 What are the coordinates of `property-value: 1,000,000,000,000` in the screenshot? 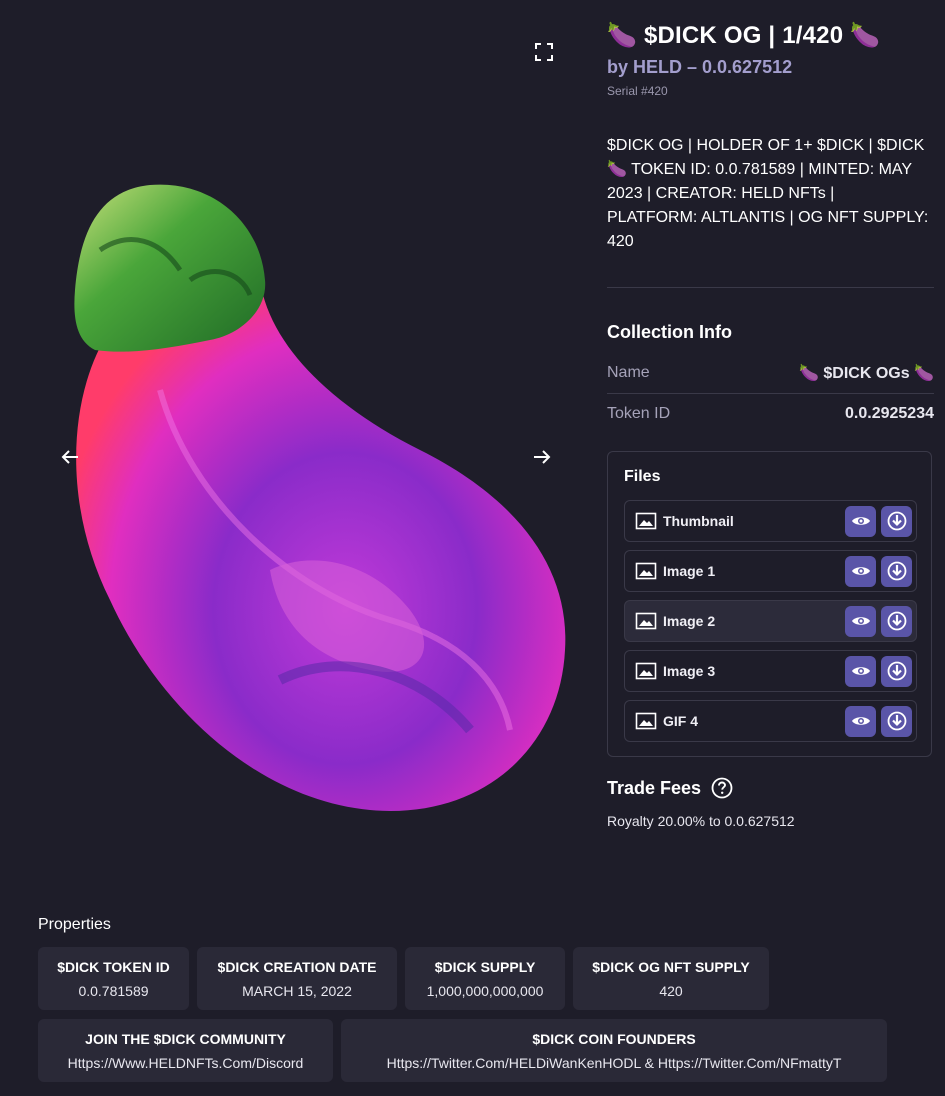 It's located at (485, 990).